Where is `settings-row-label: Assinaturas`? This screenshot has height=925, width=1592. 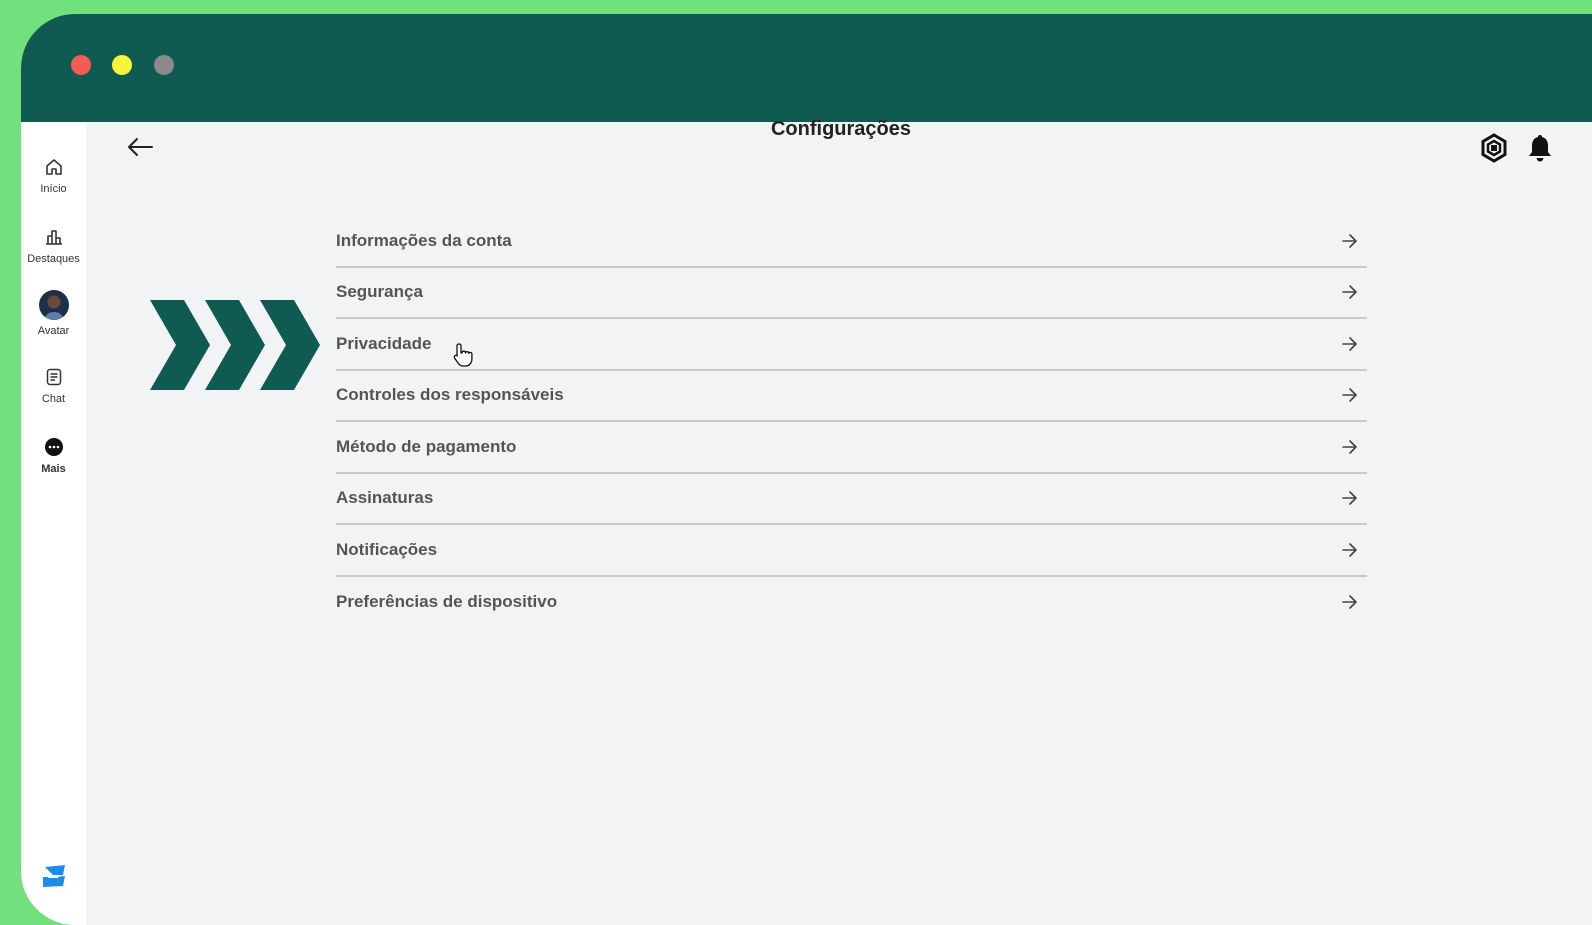 settings-row-label: Assinaturas is located at coordinates (385, 498).